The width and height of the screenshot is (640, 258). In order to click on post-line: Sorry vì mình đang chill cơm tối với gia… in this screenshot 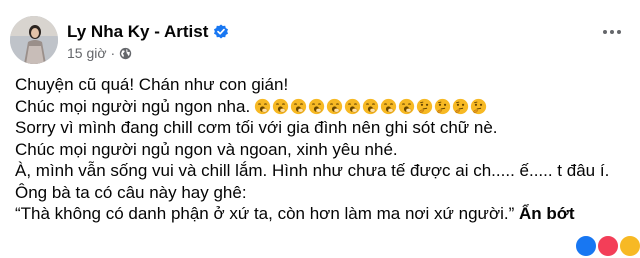, I will do `click(256, 127)`.